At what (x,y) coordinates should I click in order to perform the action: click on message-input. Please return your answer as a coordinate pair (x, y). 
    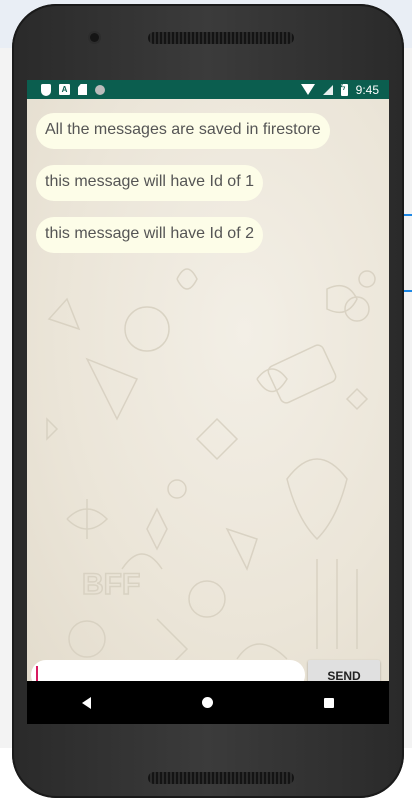
    Looking at the image, I should click on (168, 670).